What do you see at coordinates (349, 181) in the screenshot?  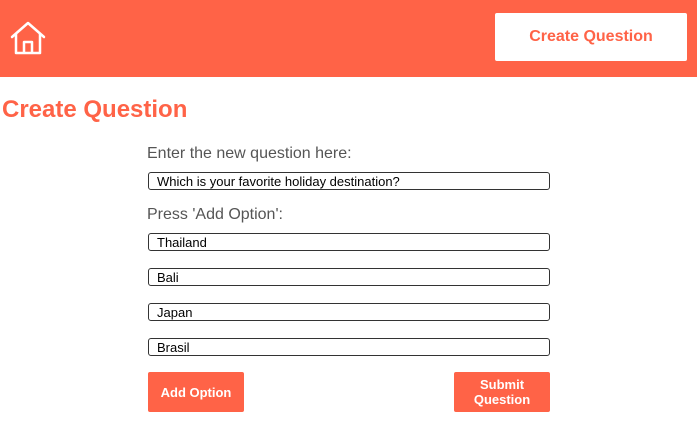 I see `question-input` at bounding box center [349, 181].